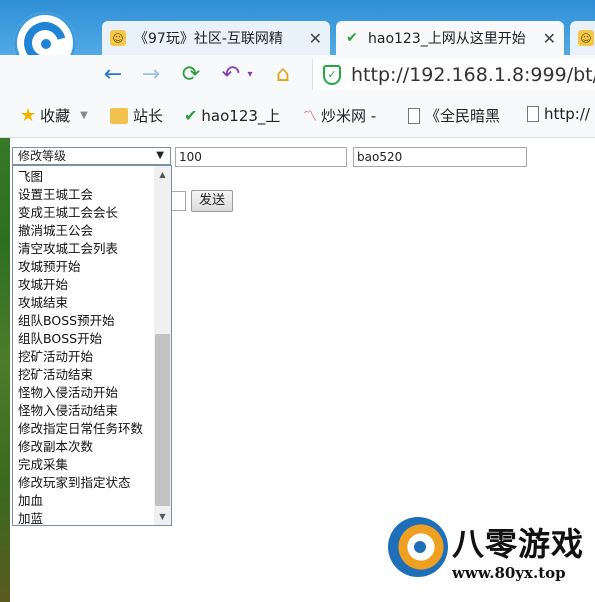  I want to click on browser-tabbar: ☺ 《97玩》社区-互联网精 ✕ ✔ hao123_上网从这里开始 ✕ ☺, so click(297, 27).